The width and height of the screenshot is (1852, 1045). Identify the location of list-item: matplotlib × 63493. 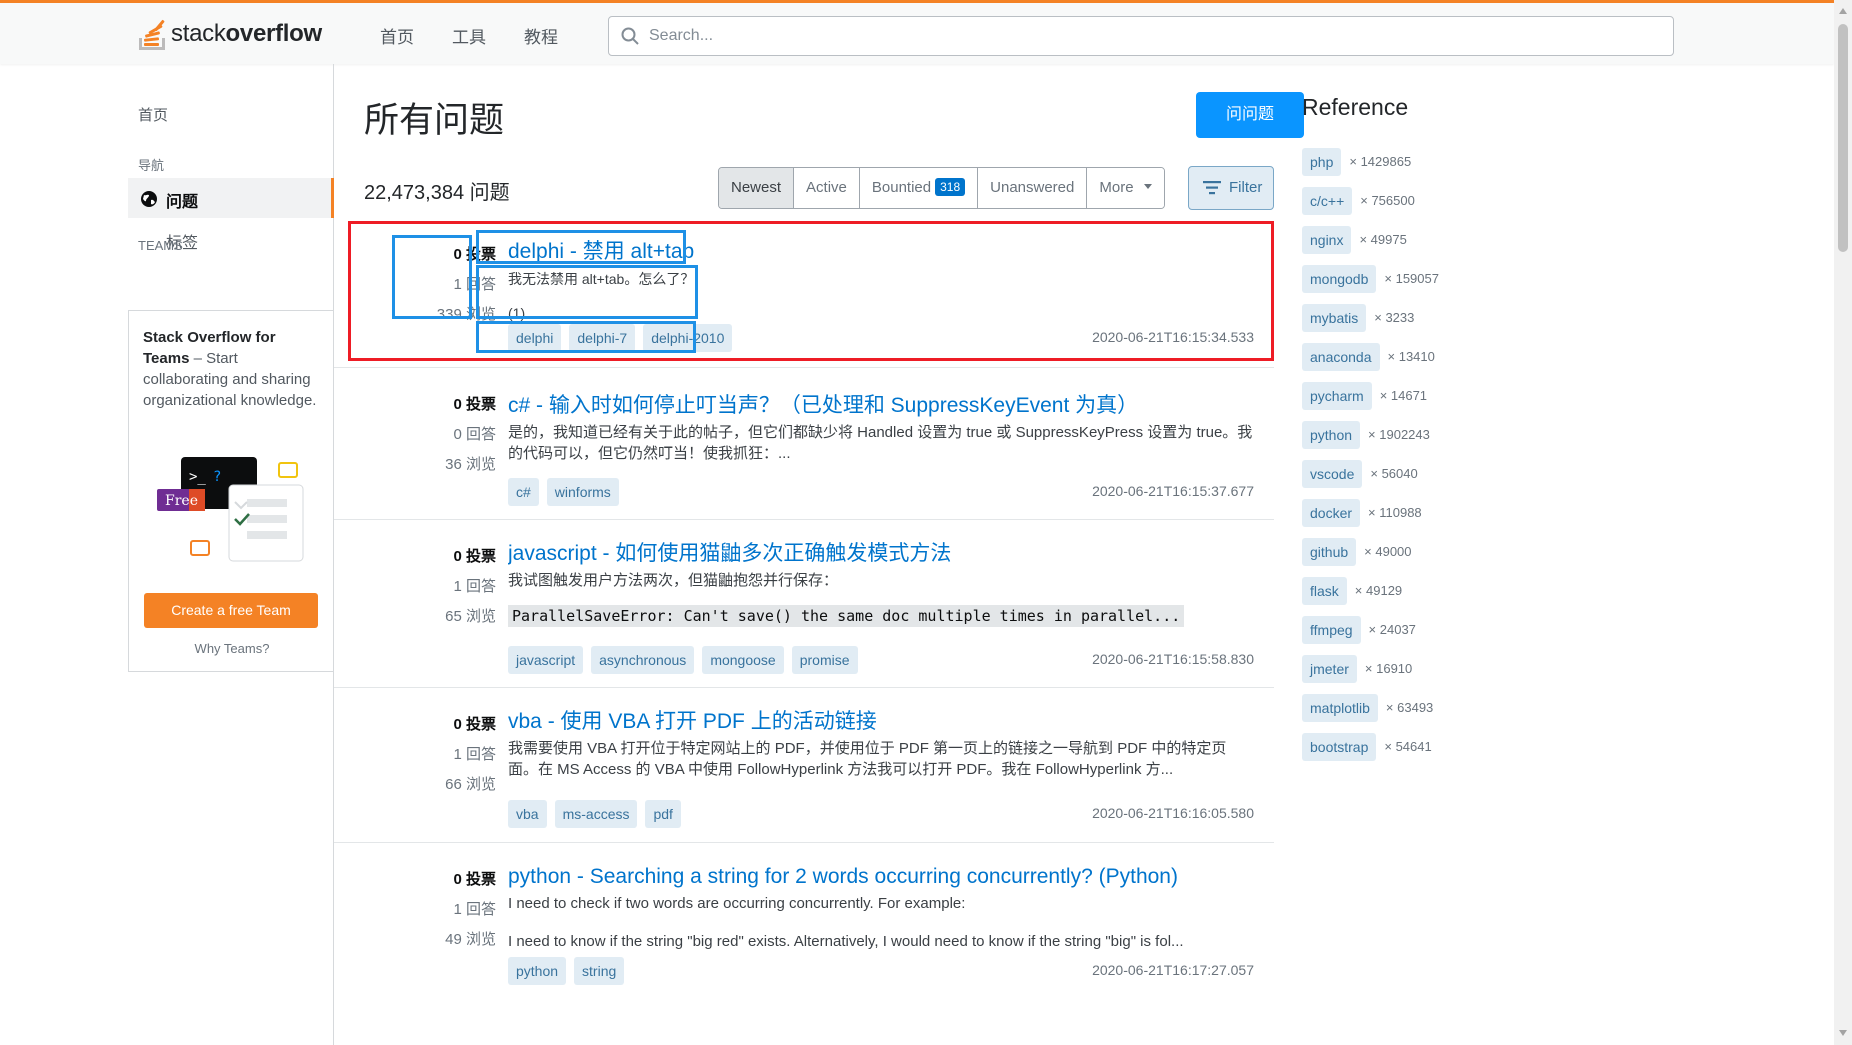
(1370, 713).